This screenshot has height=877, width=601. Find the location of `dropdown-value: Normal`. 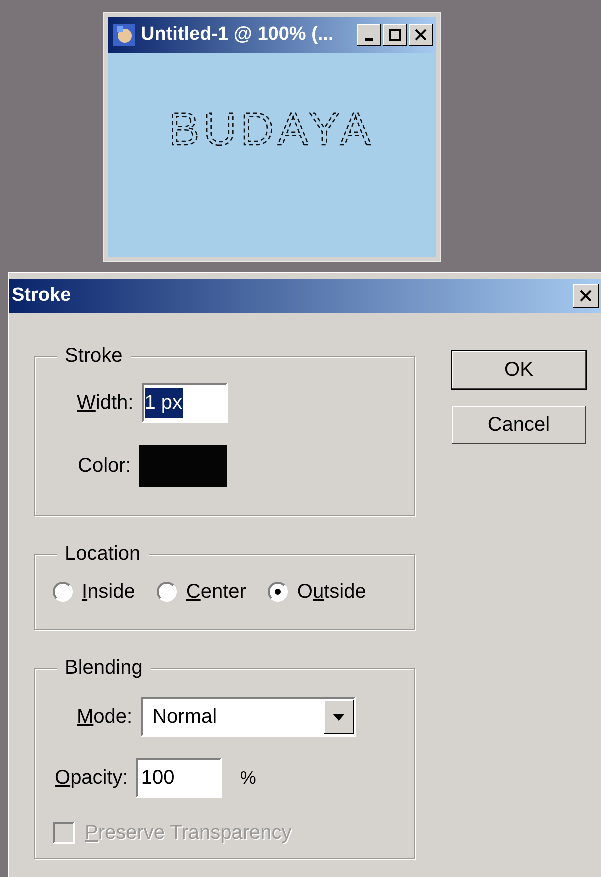

dropdown-value: Normal is located at coordinates (185, 717).